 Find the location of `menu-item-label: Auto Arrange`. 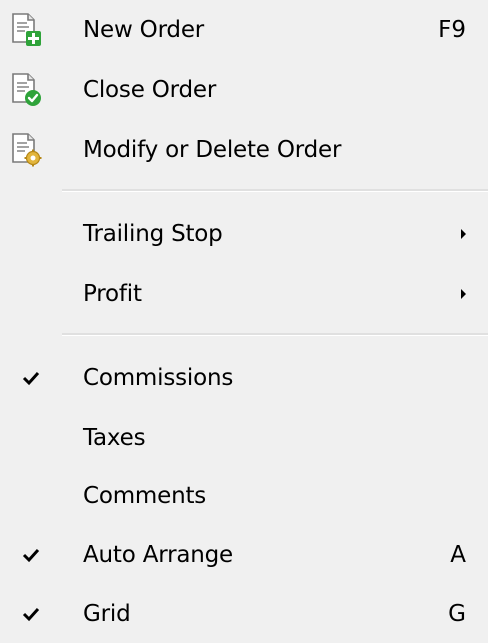

menu-item-label: Auto Arrange is located at coordinates (158, 555).